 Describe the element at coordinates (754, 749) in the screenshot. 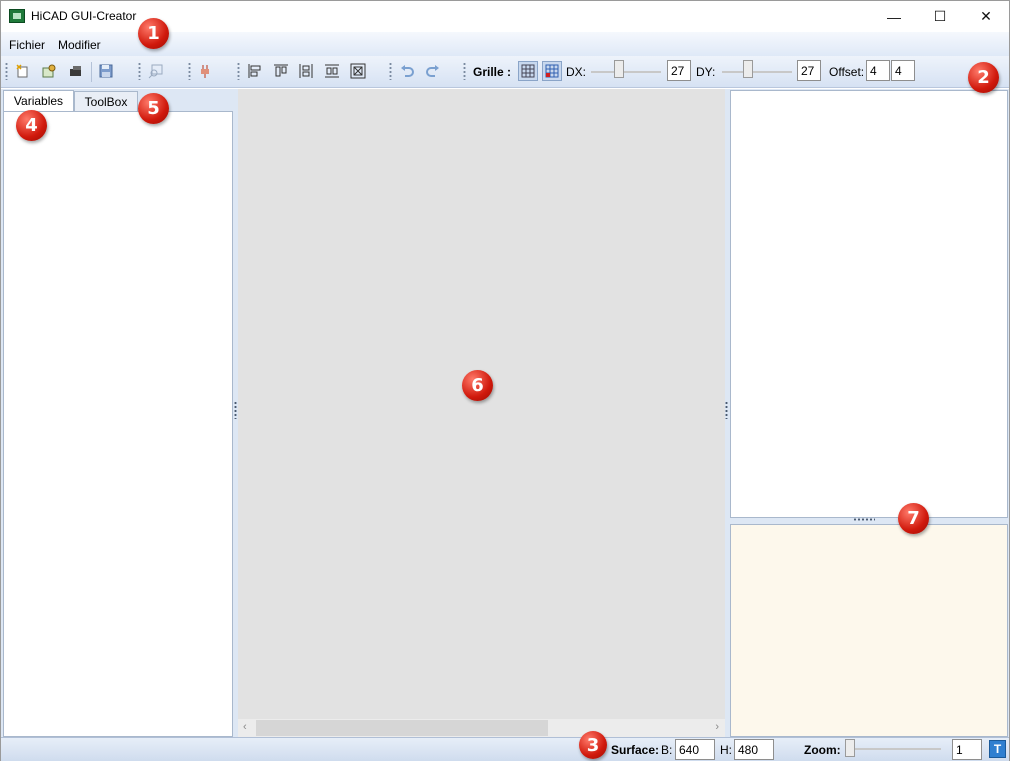

I see `surface-height-field: 480` at that location.